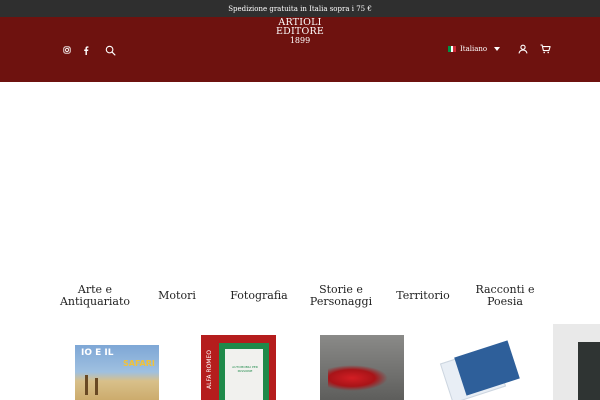  I want to click on category-racconti-poesia: Racconti e Poesia, so click(505, 296).